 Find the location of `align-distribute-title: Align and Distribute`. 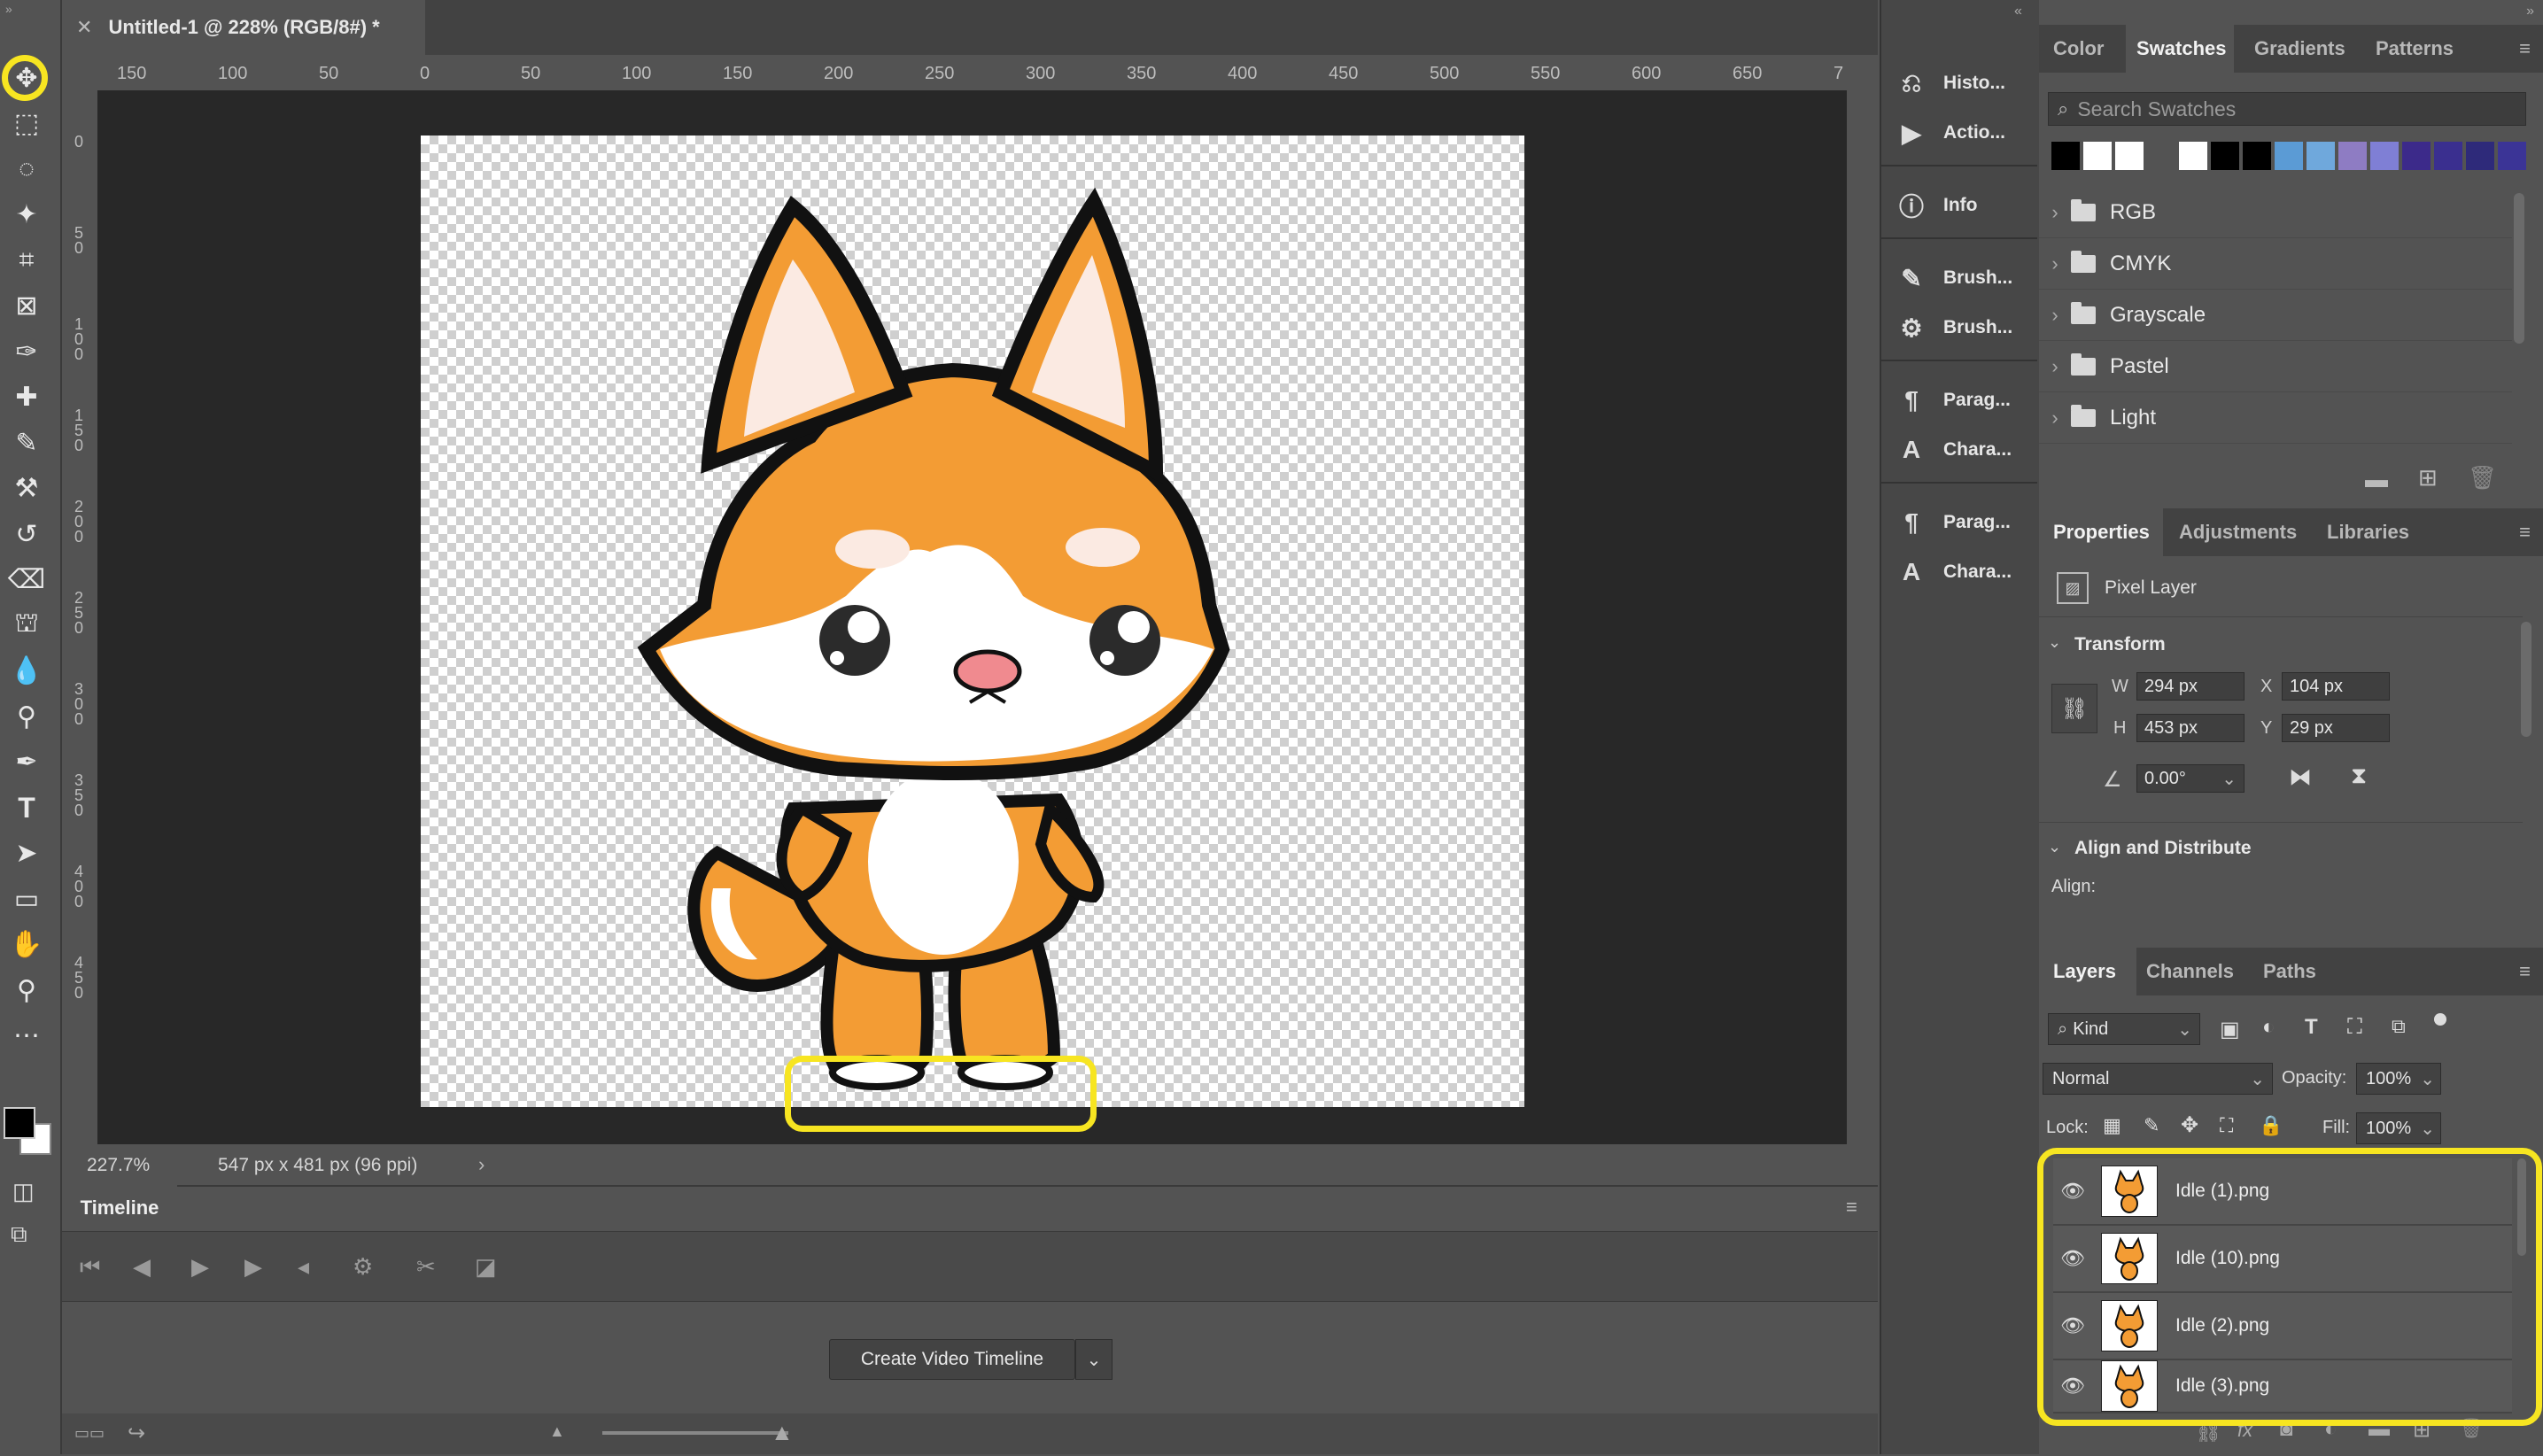

align-distribute-title: Align and Distribute is located at coordinates (2163, 848).